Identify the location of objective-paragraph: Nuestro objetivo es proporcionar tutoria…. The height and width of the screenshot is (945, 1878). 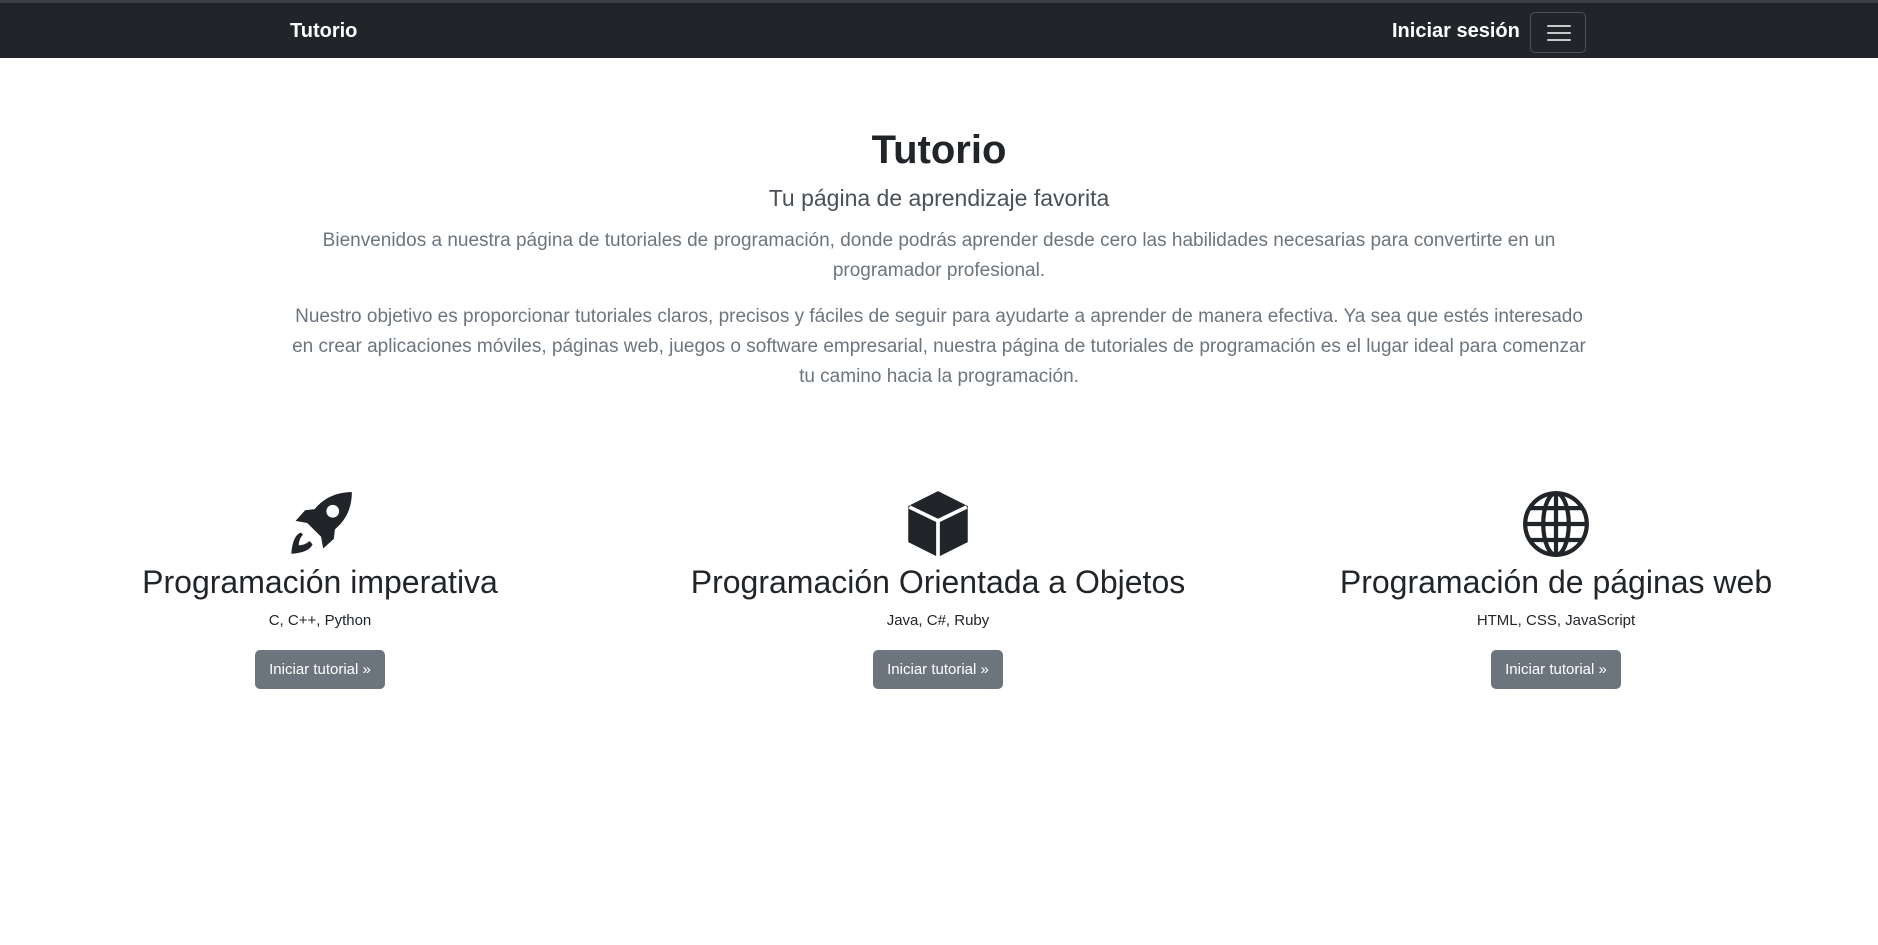
(939, 346).